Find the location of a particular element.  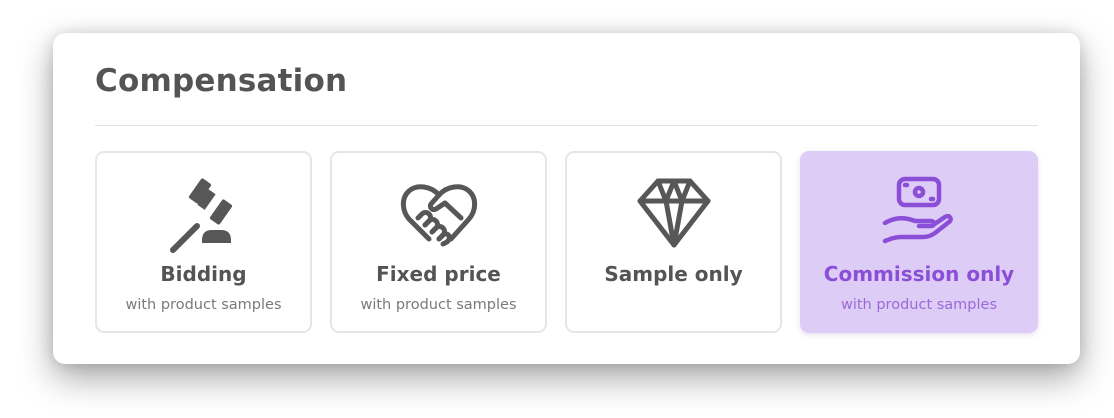

option-bidding: Bidding with product samples is located at coordinates (203, 242).